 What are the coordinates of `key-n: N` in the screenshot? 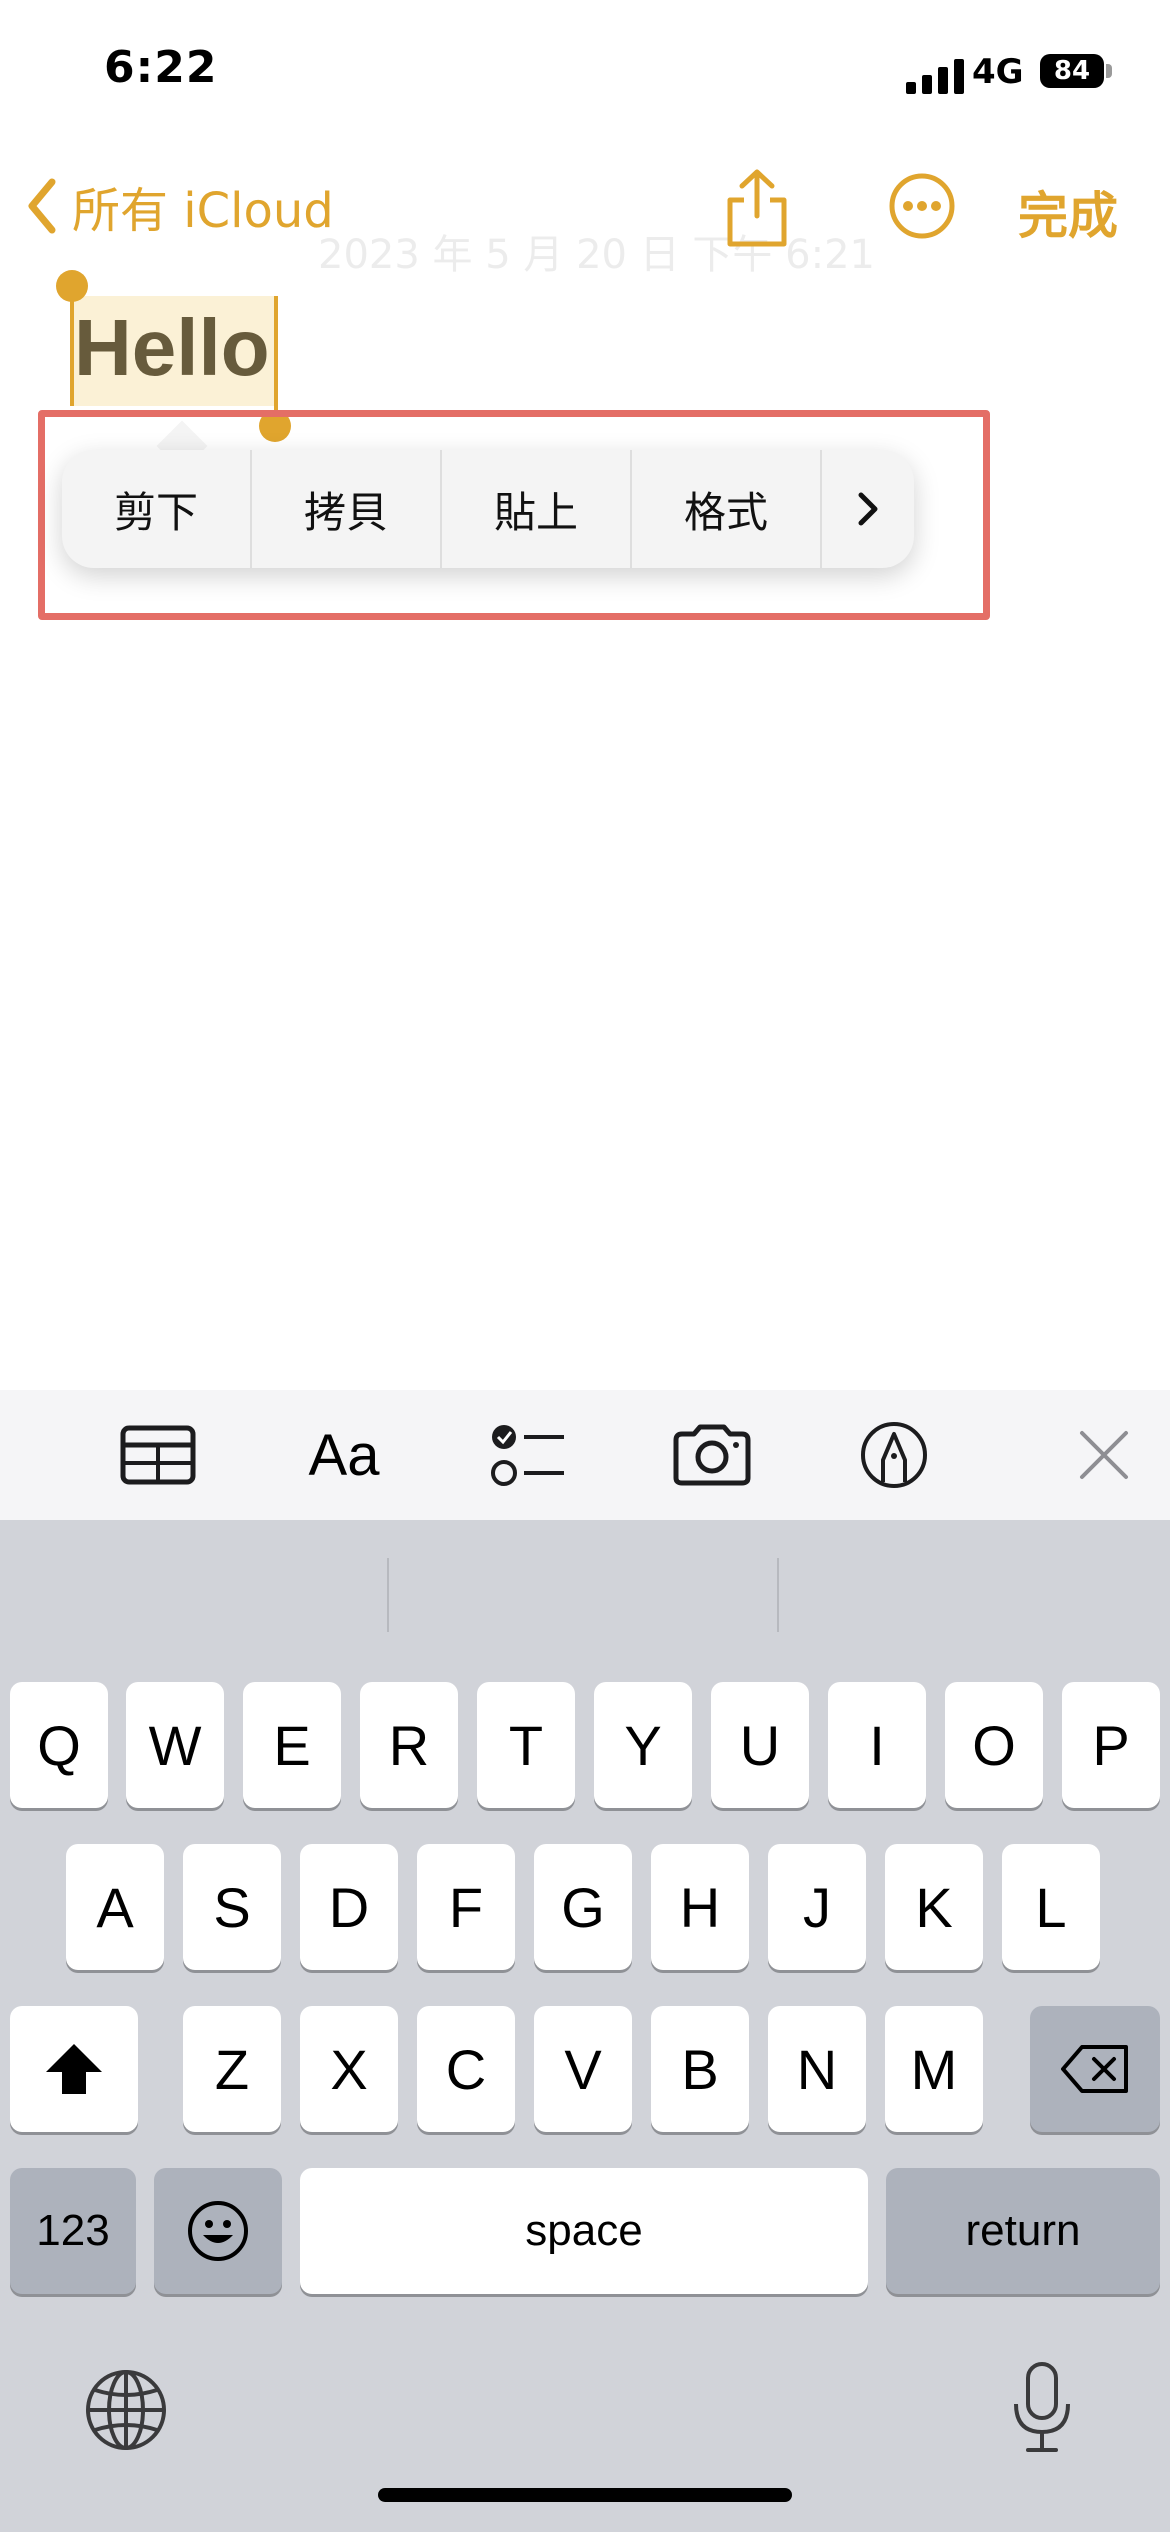 It's located at (817, 2069).